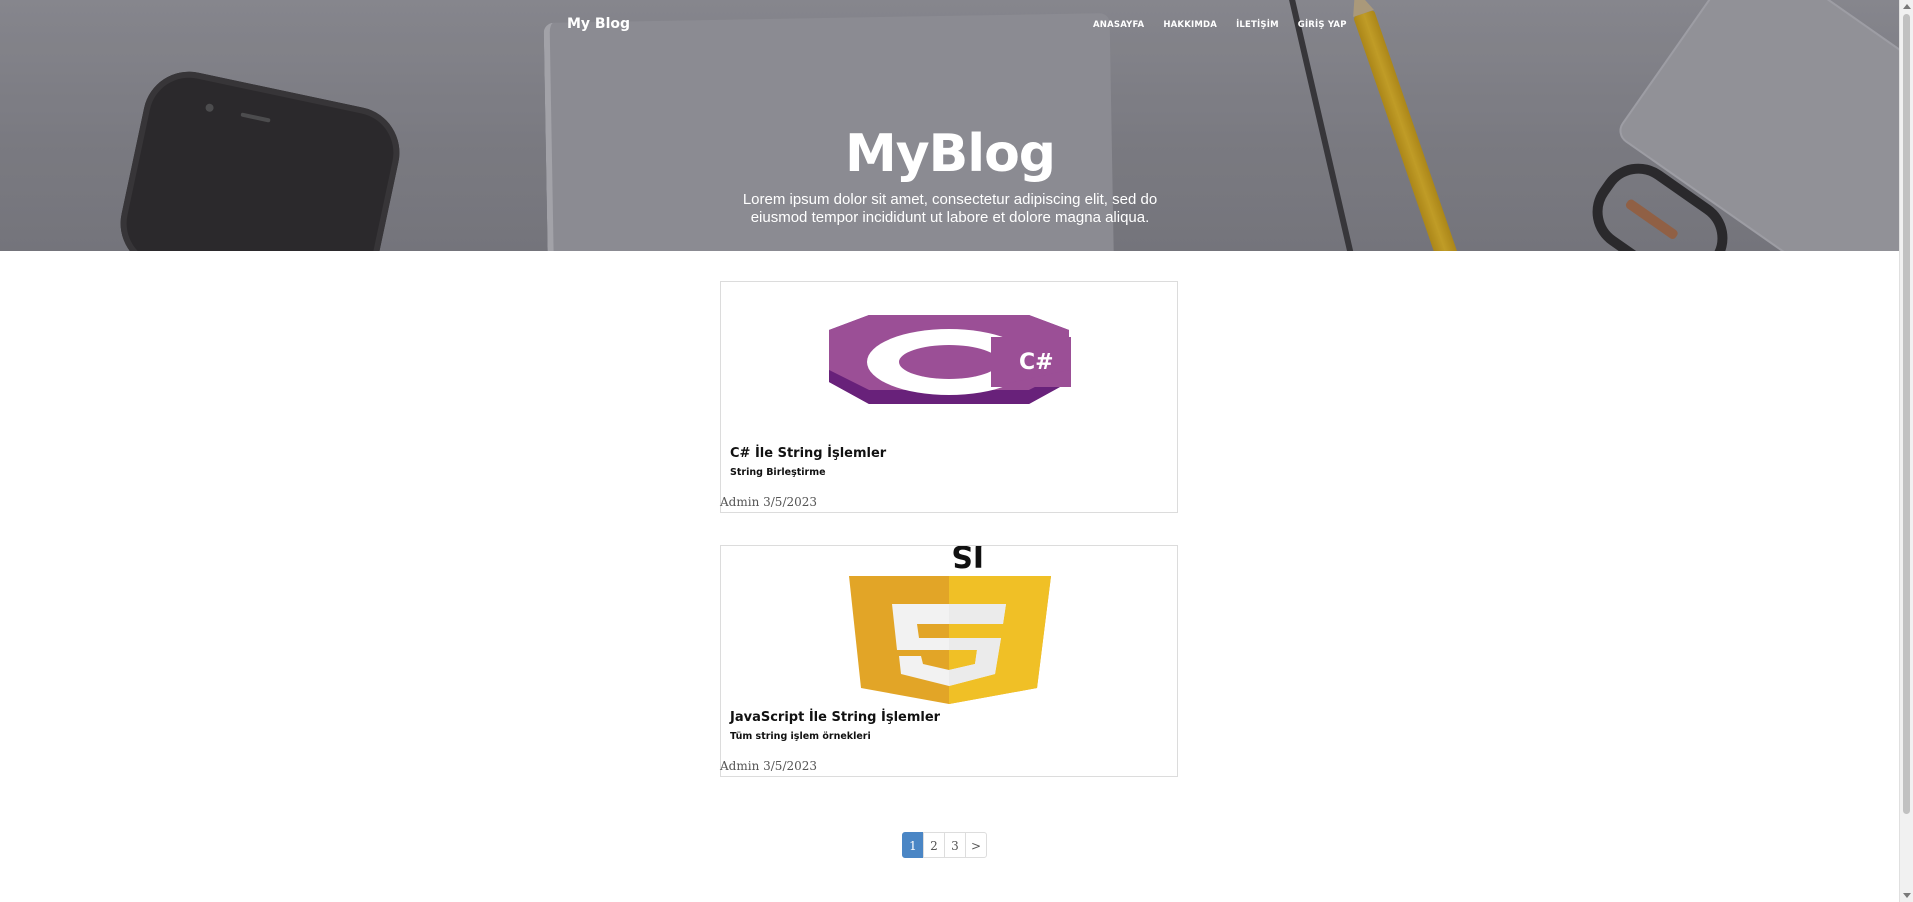 This screenshot has width=1913, height=902. What do you see at coordinates (1229, 25) in the screenshot?
I see `main-nav: ANASAYFA HAKKIMDA İLETİŞİM GİRİŞ YAP` at bounding box center [1229, 25].